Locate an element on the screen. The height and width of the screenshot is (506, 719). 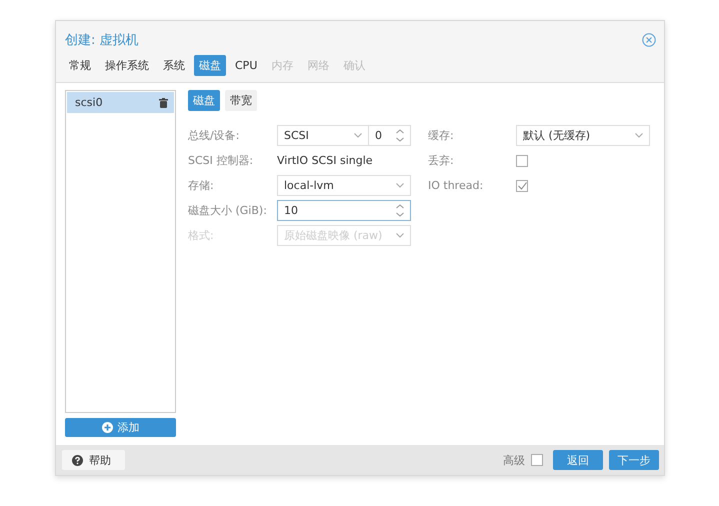
tab: 操作系统 is located at coordinates (127, 65).